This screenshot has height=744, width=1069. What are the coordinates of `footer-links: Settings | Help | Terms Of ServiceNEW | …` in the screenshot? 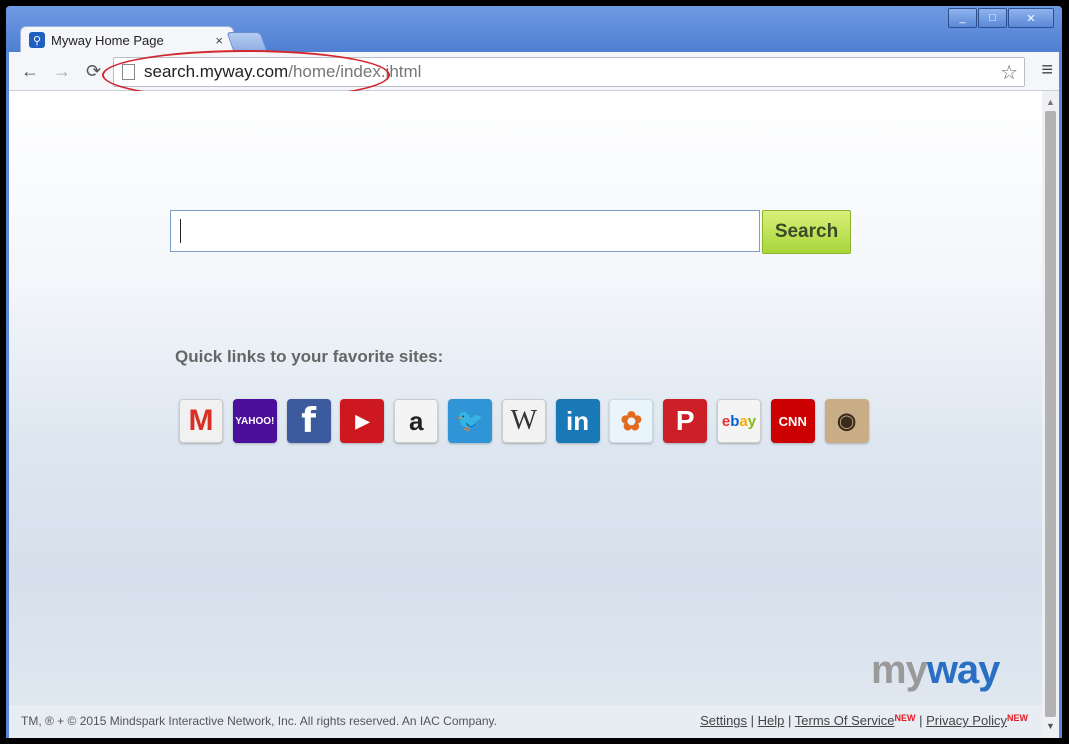 It's located at (864, 720).